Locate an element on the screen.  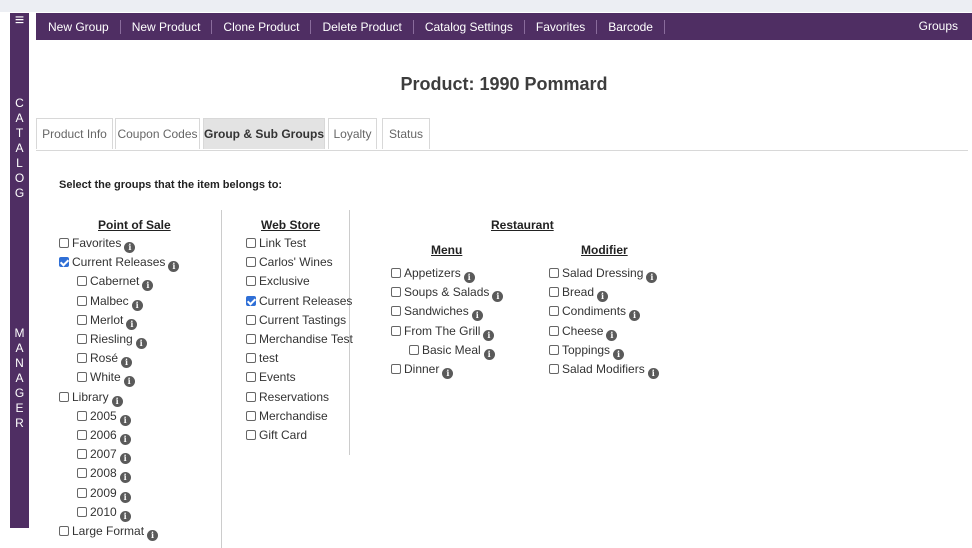
nav-item: New Product is located at coordinates (167, 26).